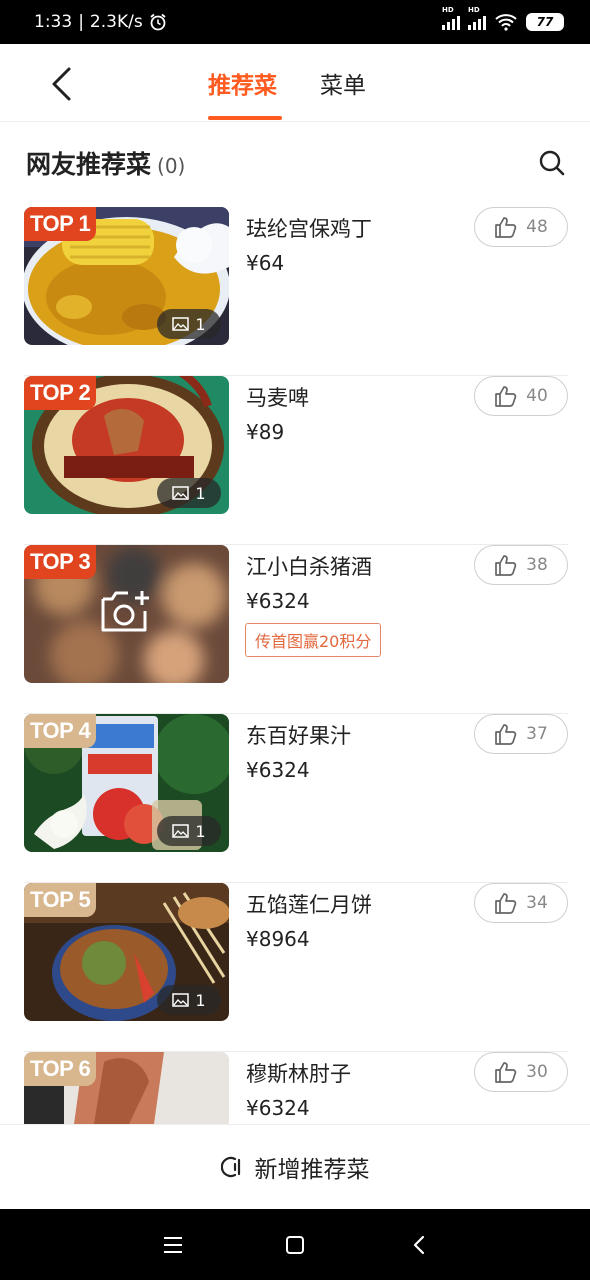  I want to click on dish-price: ¥89, so click(265, 432).